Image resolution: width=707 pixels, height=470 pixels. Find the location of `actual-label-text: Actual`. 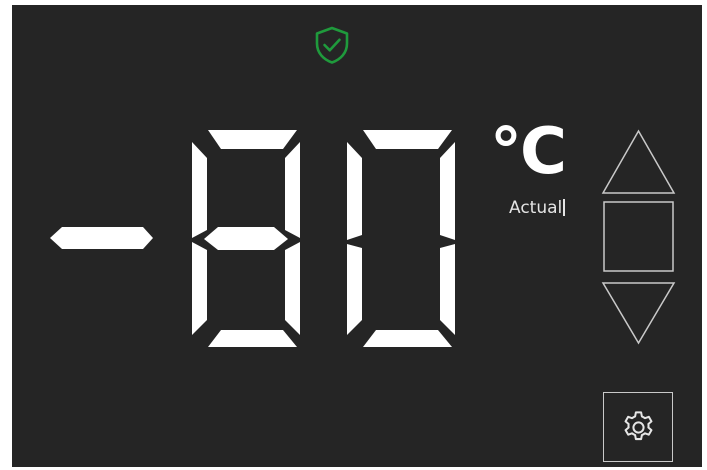

actual-label-text: Actual is located at coordinates (536, 208).